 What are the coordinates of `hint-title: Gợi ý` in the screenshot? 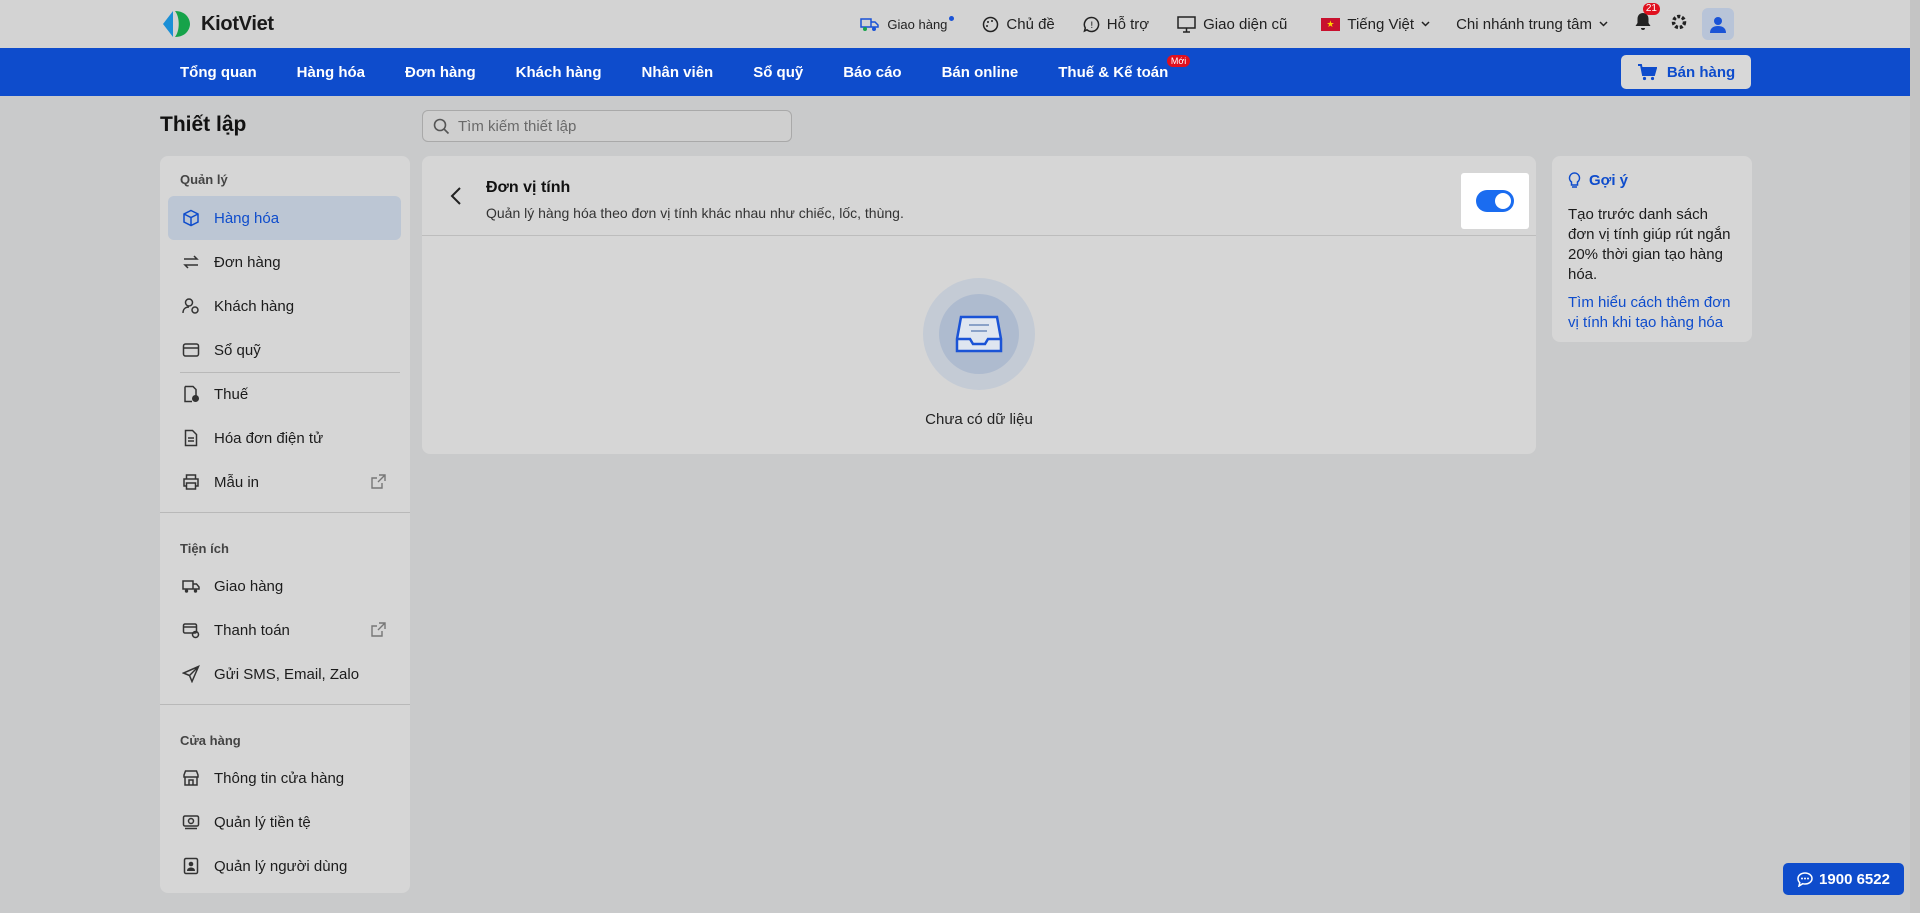 It's located at (1652, 180).